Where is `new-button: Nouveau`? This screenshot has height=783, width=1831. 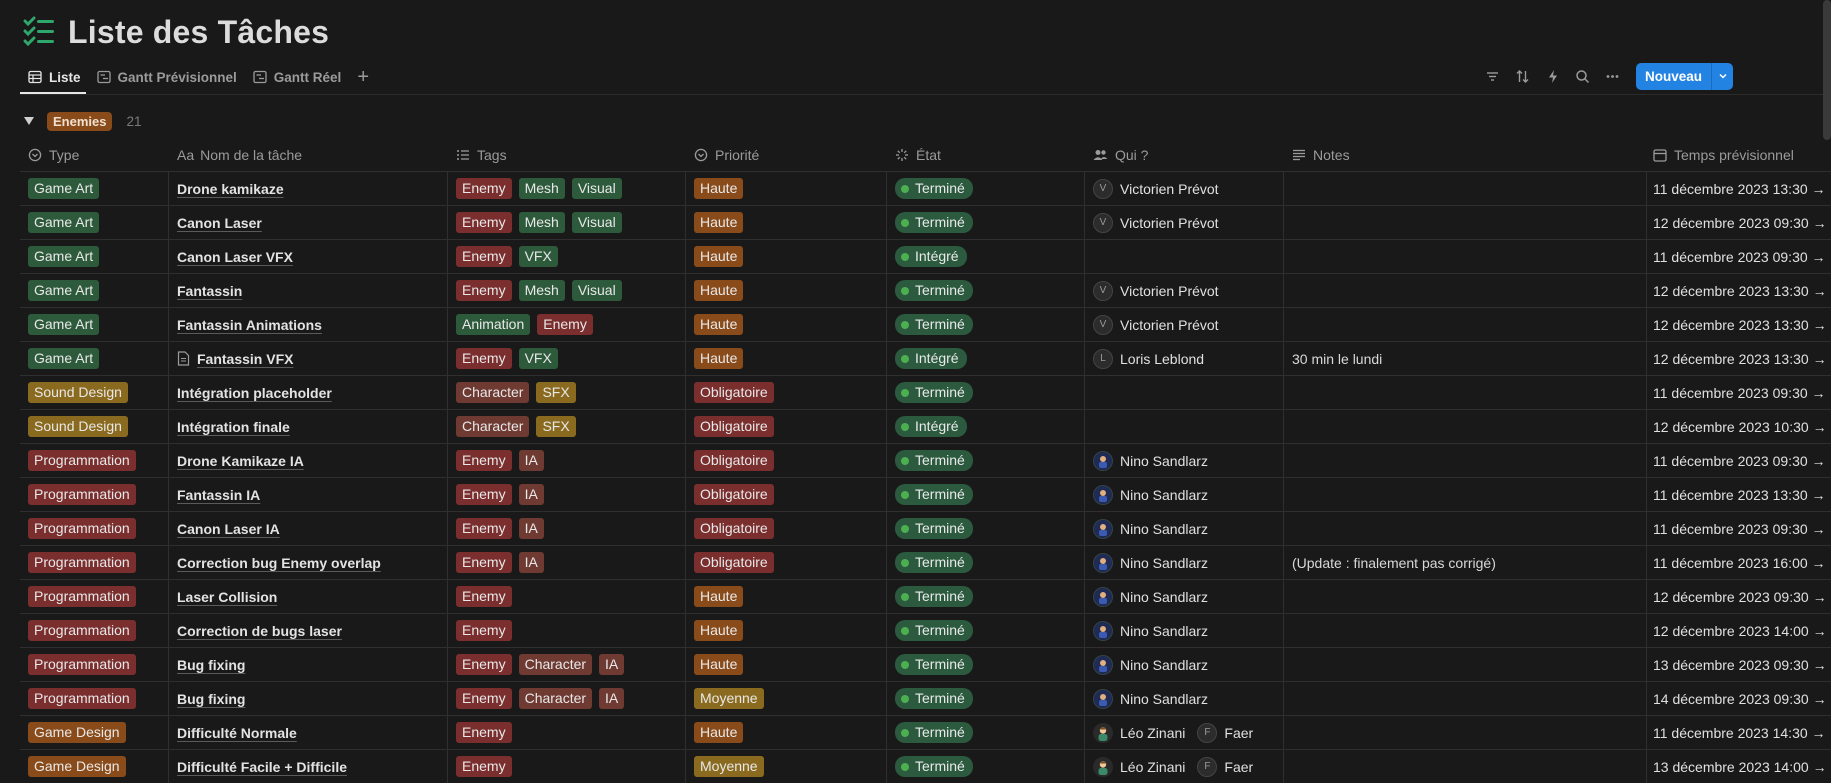 new-button: Nouveau is located at coordinates (1673, 76).